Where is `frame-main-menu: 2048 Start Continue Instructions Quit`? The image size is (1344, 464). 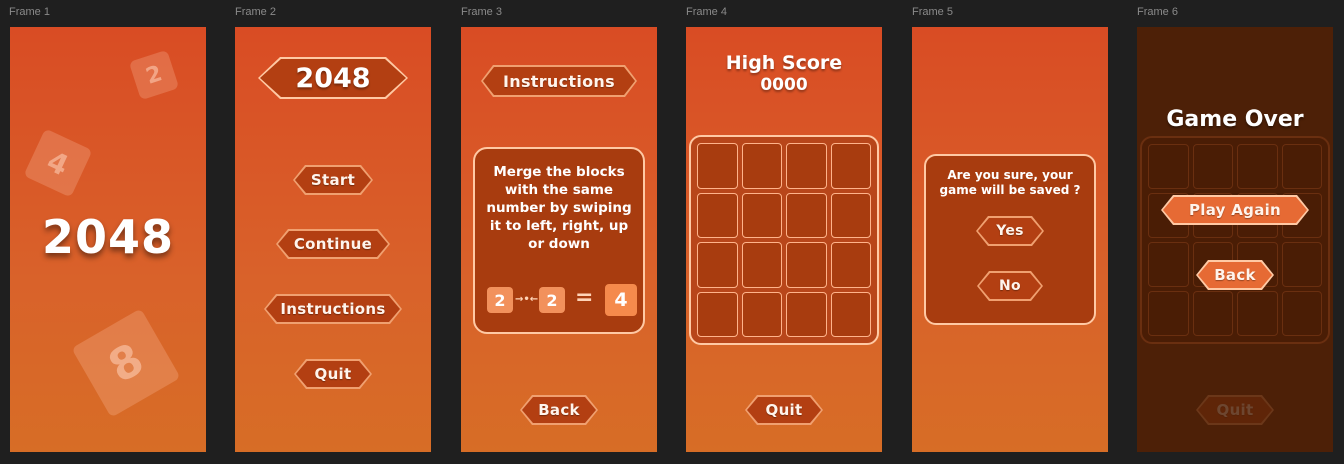 frame-main-menu: 2048 Start Continue Instructions Quit is located at coordinates (333, 239).